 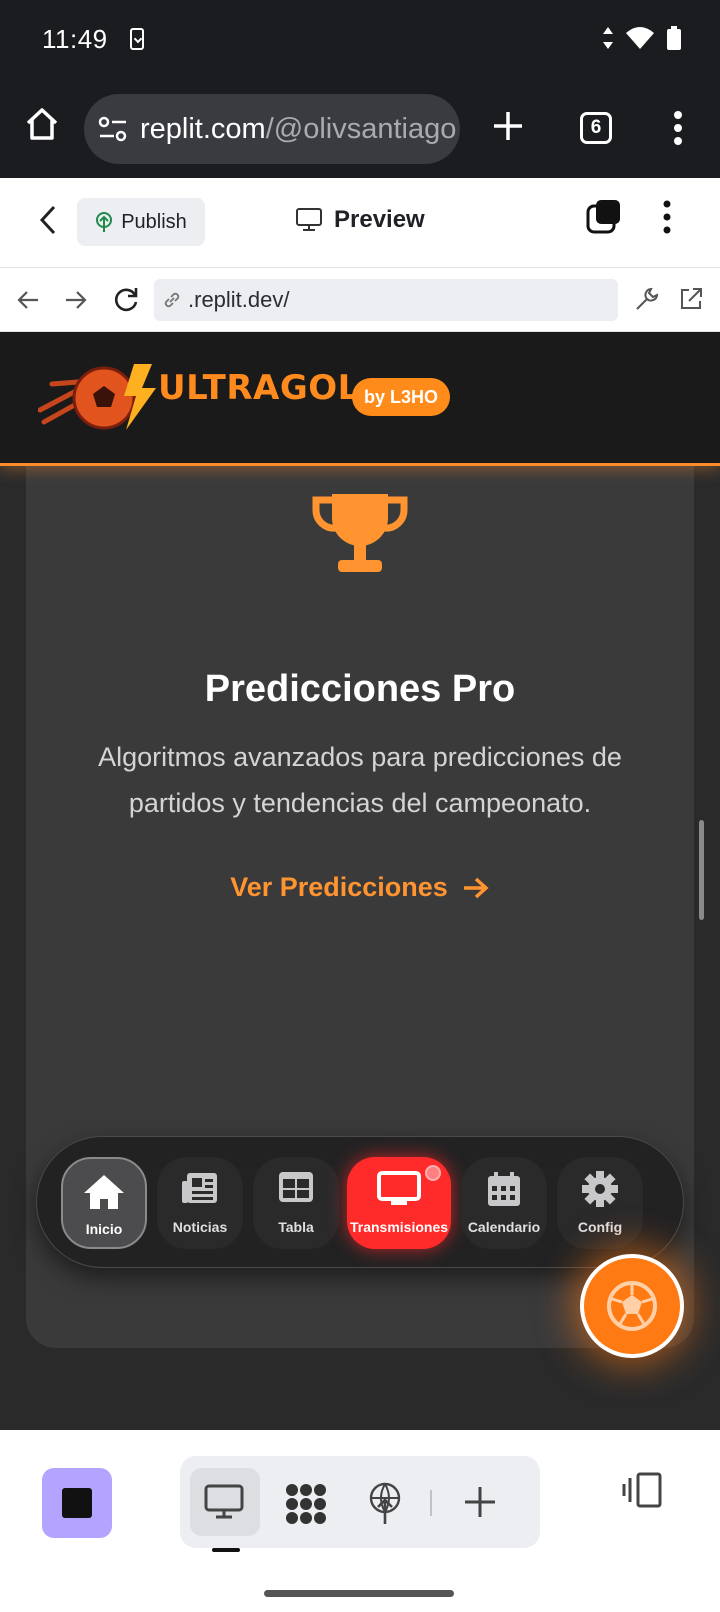 I want to click on url-text: replit.com/@olivsantiago, so click(x=298, y=129).